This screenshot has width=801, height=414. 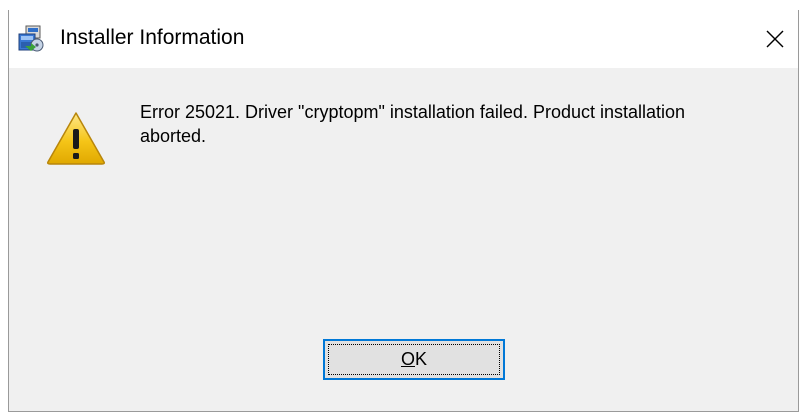 I want to click on ok-button: OK, so click(x=414, y=359).